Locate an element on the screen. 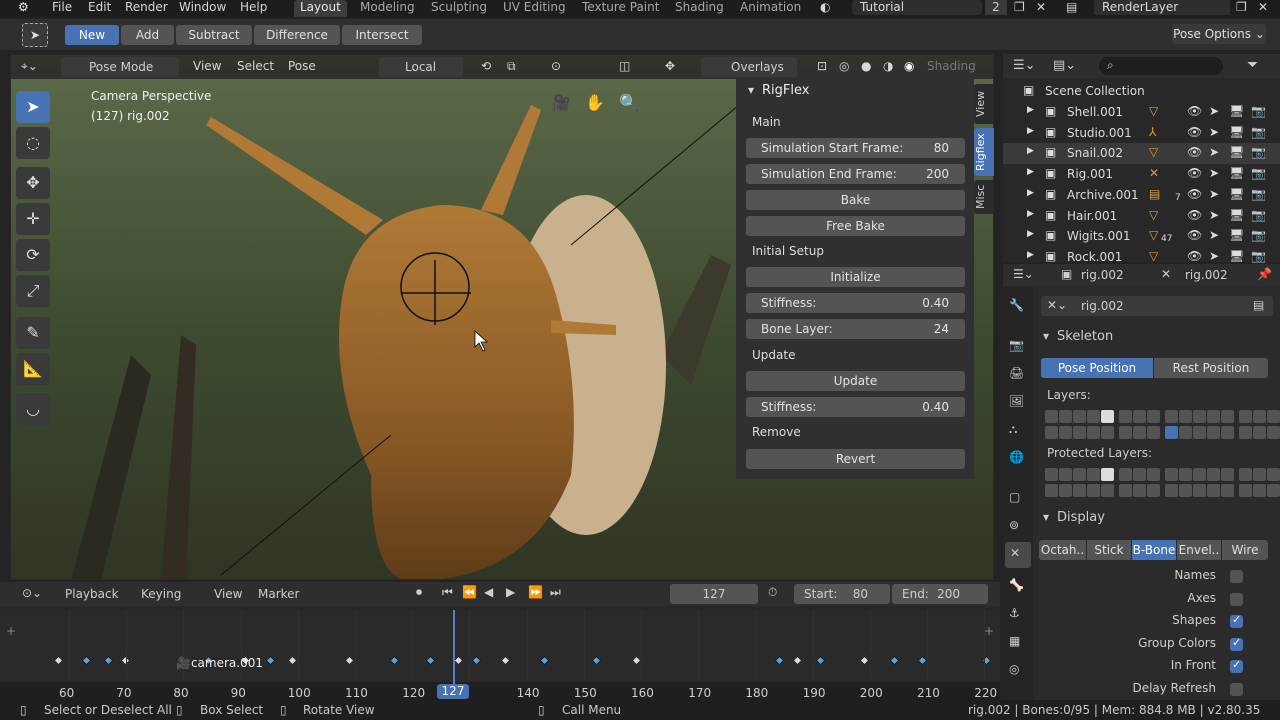 The image size is (1280, 720). translate-tool-icon: ✛ is located at coordinates (33, 219).